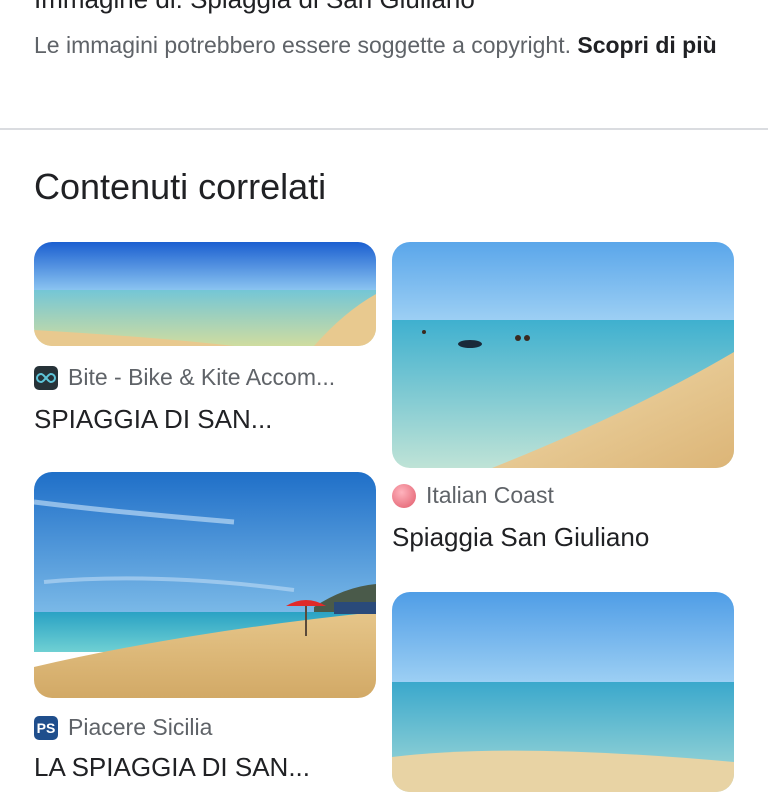 The image size is (768, 792). What do you see at coordinates (490, 495) in the screenshot?
I see `source-name: Italian Coast` at bounding box center [490, 495].